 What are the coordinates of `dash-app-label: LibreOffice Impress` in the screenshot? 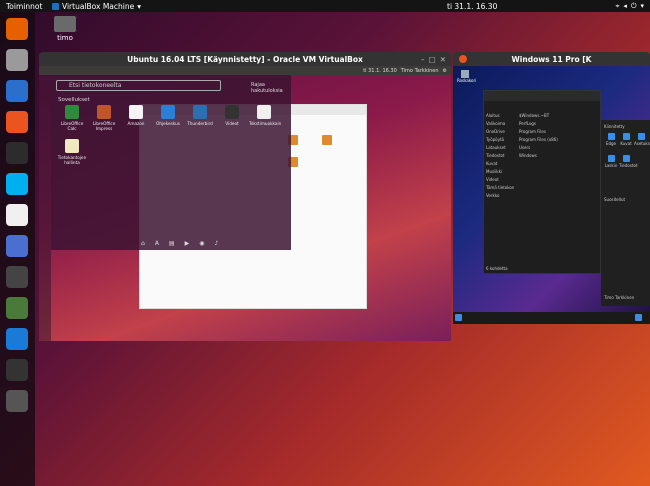 It's located at (104, 126).